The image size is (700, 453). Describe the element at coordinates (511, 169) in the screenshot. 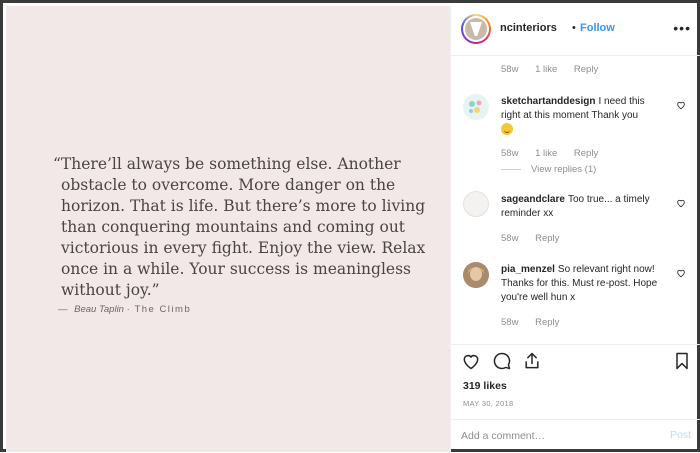

I see `replies-divider` at that location.